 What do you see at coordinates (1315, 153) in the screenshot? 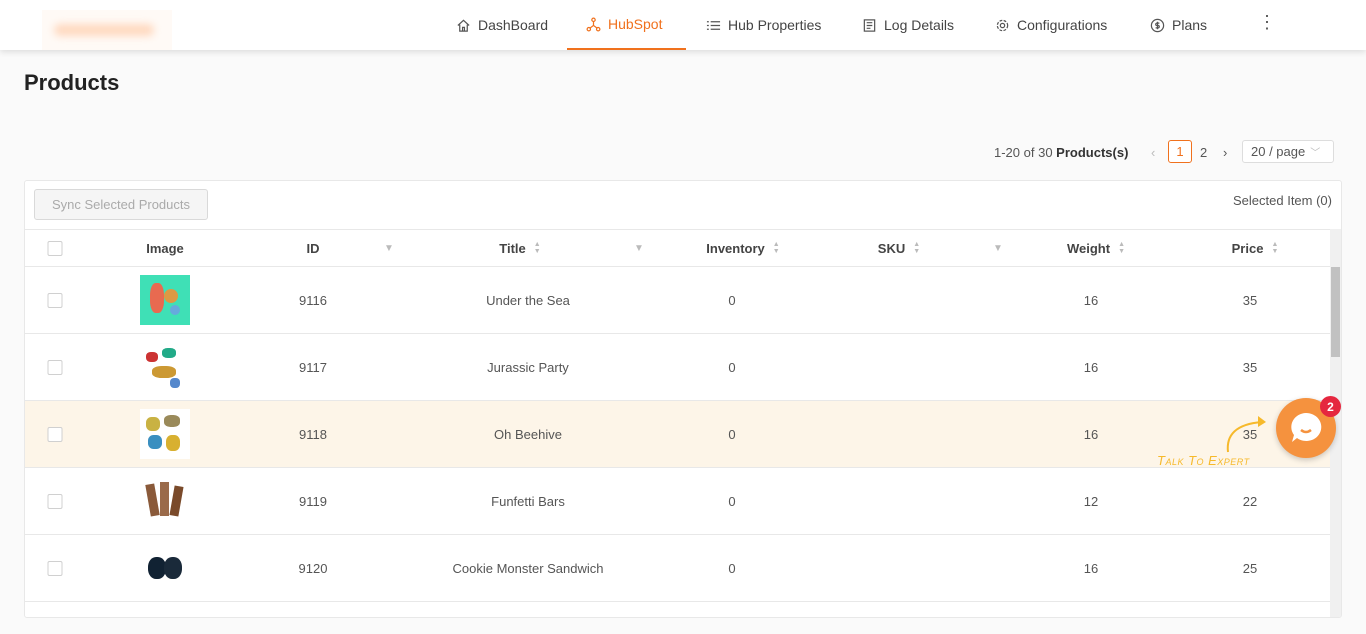
I see `chevron-down-icon: ﹀` at bounding box center [1315, 153].